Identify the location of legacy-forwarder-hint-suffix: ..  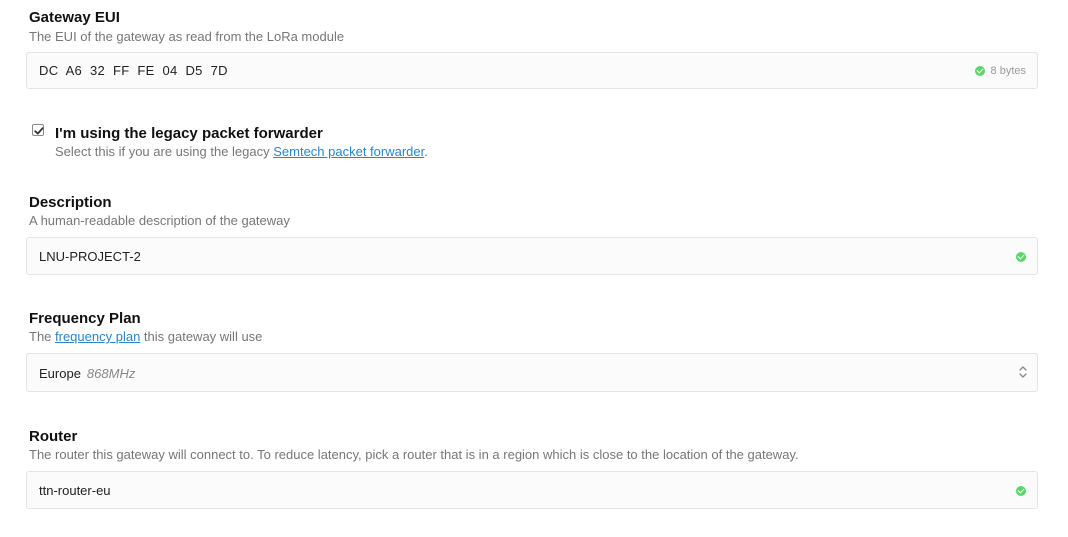
(426, 151).